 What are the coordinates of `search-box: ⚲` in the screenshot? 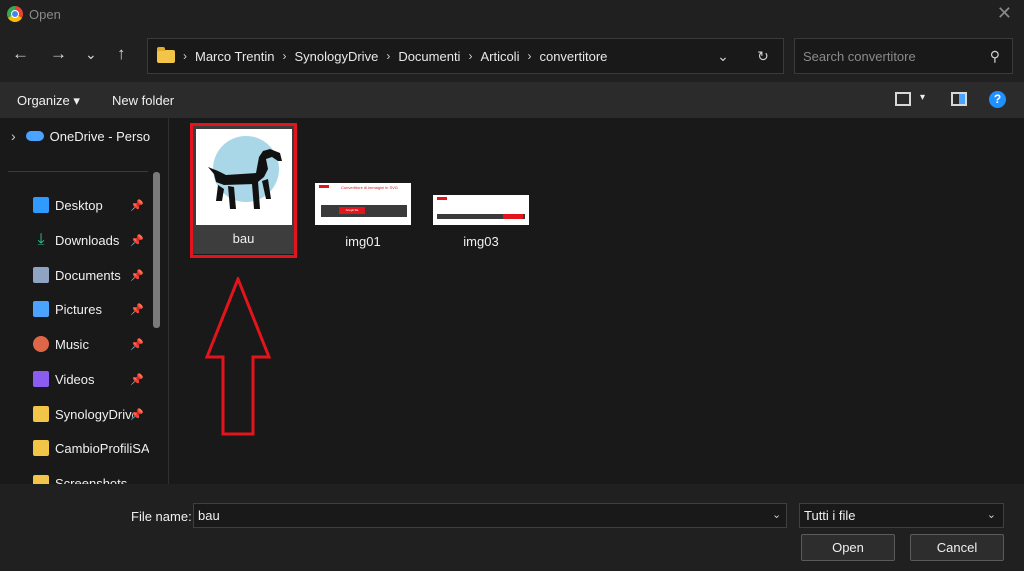 It's located at (903, 56).